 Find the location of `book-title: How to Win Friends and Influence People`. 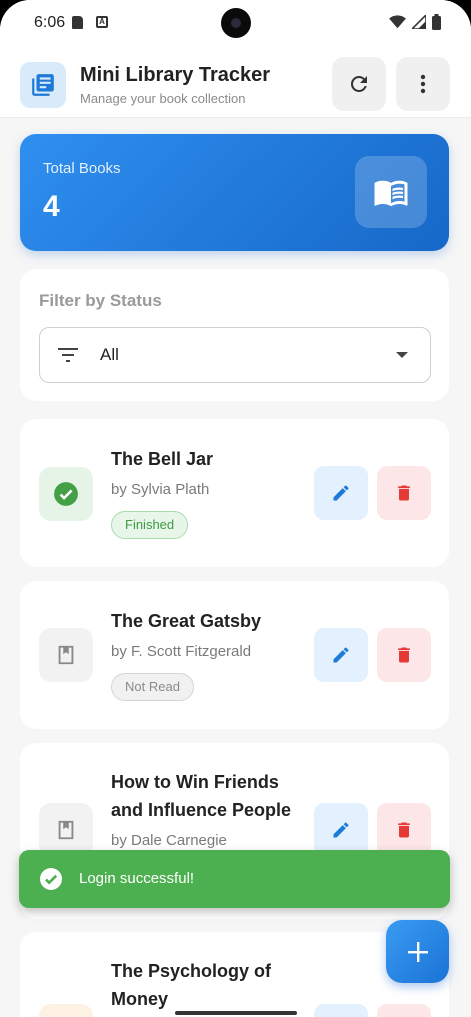

book-title: How to Win Friends and Influence People is located at coordinates (201, 796).